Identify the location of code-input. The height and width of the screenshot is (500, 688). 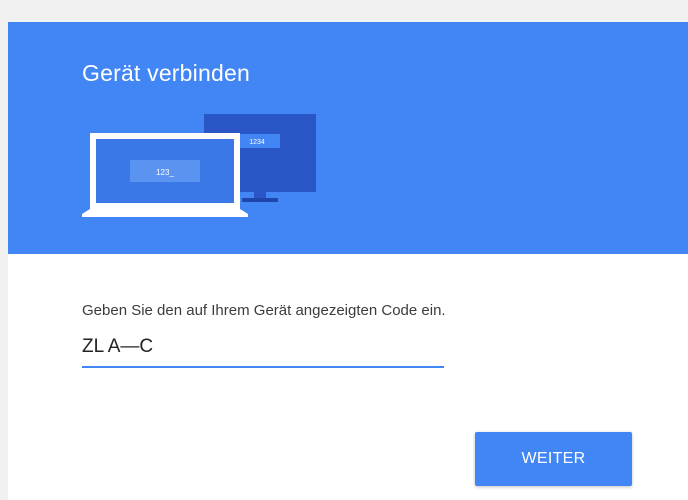
(263, 350).